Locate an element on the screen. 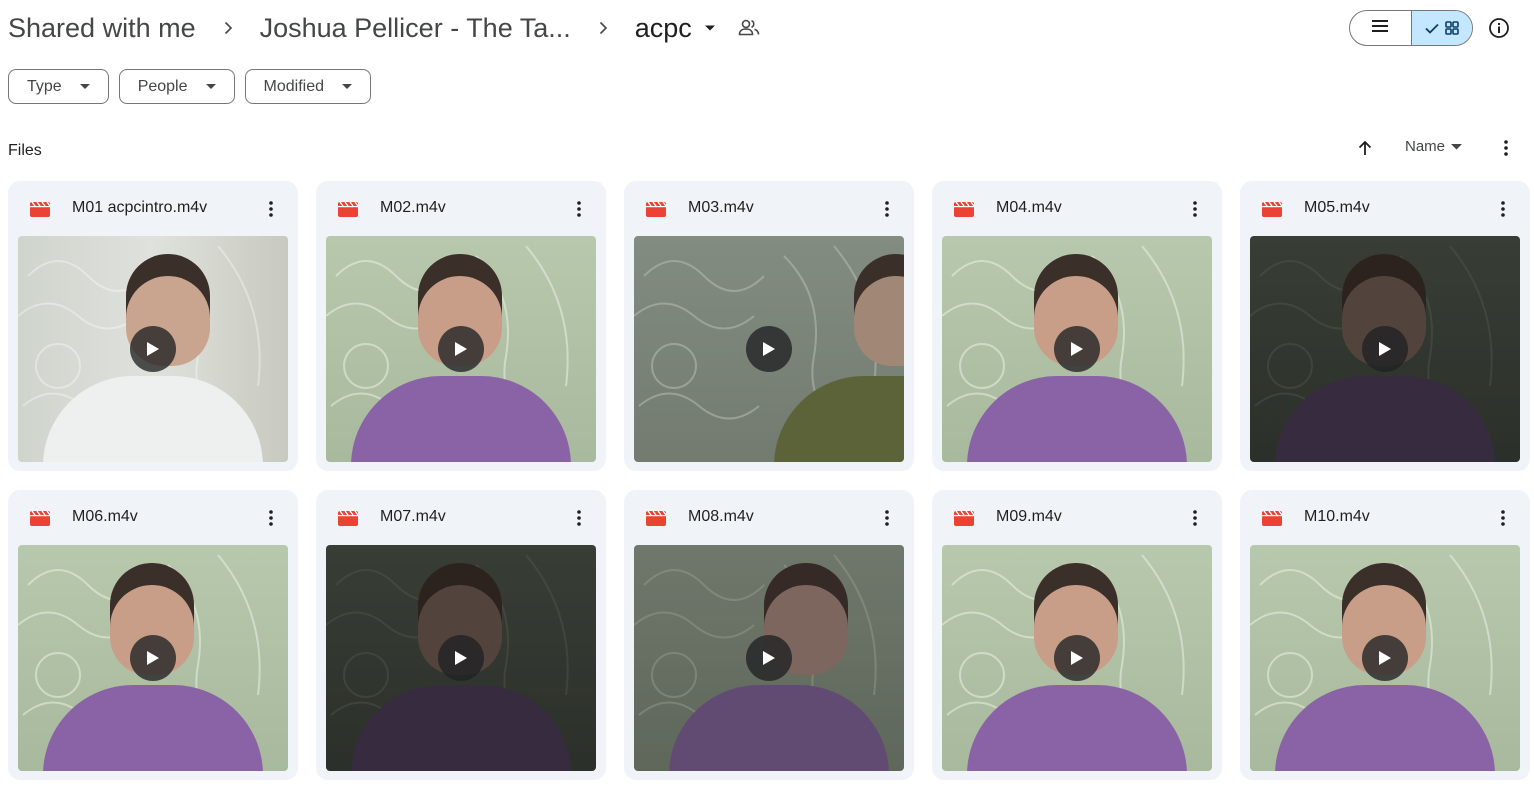 This screenshot has width=1534, height=786. sort-by-label: Name is located at coordinates (1425, 146).